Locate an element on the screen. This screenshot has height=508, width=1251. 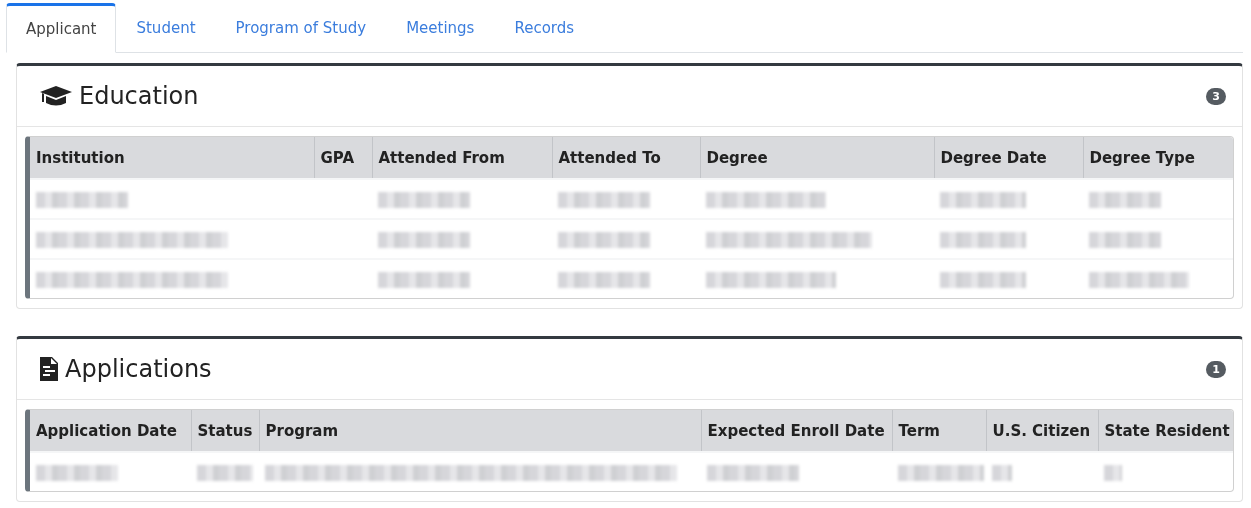
column-header: Attended From is located at coordinates (462, 158).